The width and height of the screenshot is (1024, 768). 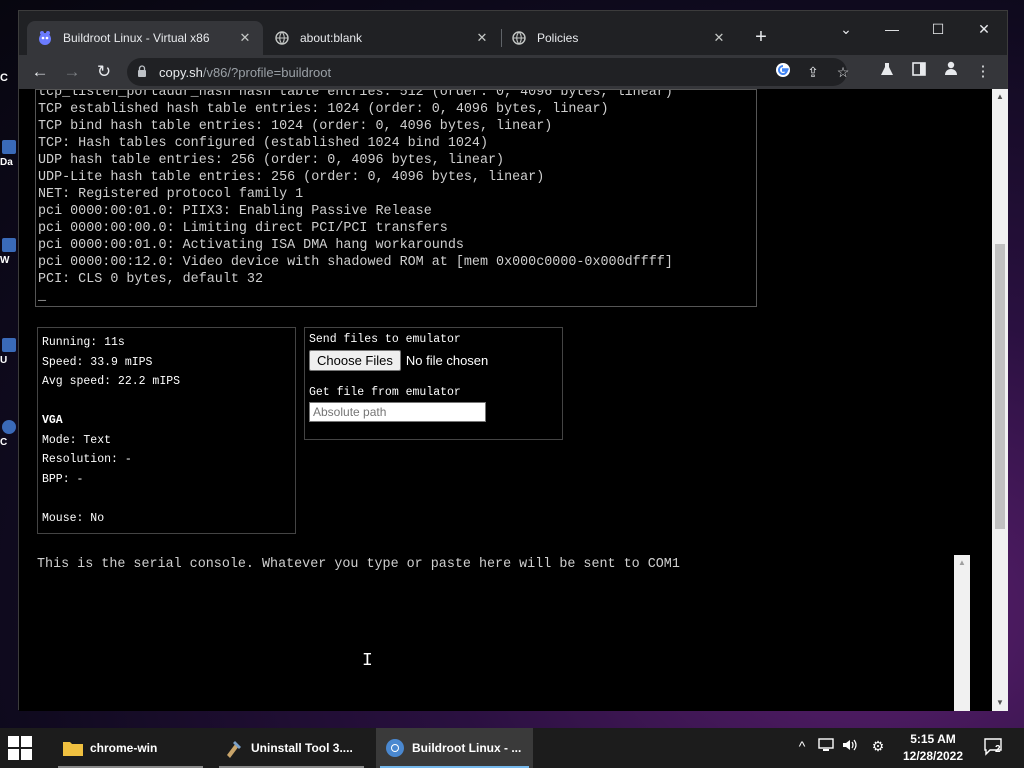 I want to click on chevron-up-icon: ^, so click(x=802, y=746).